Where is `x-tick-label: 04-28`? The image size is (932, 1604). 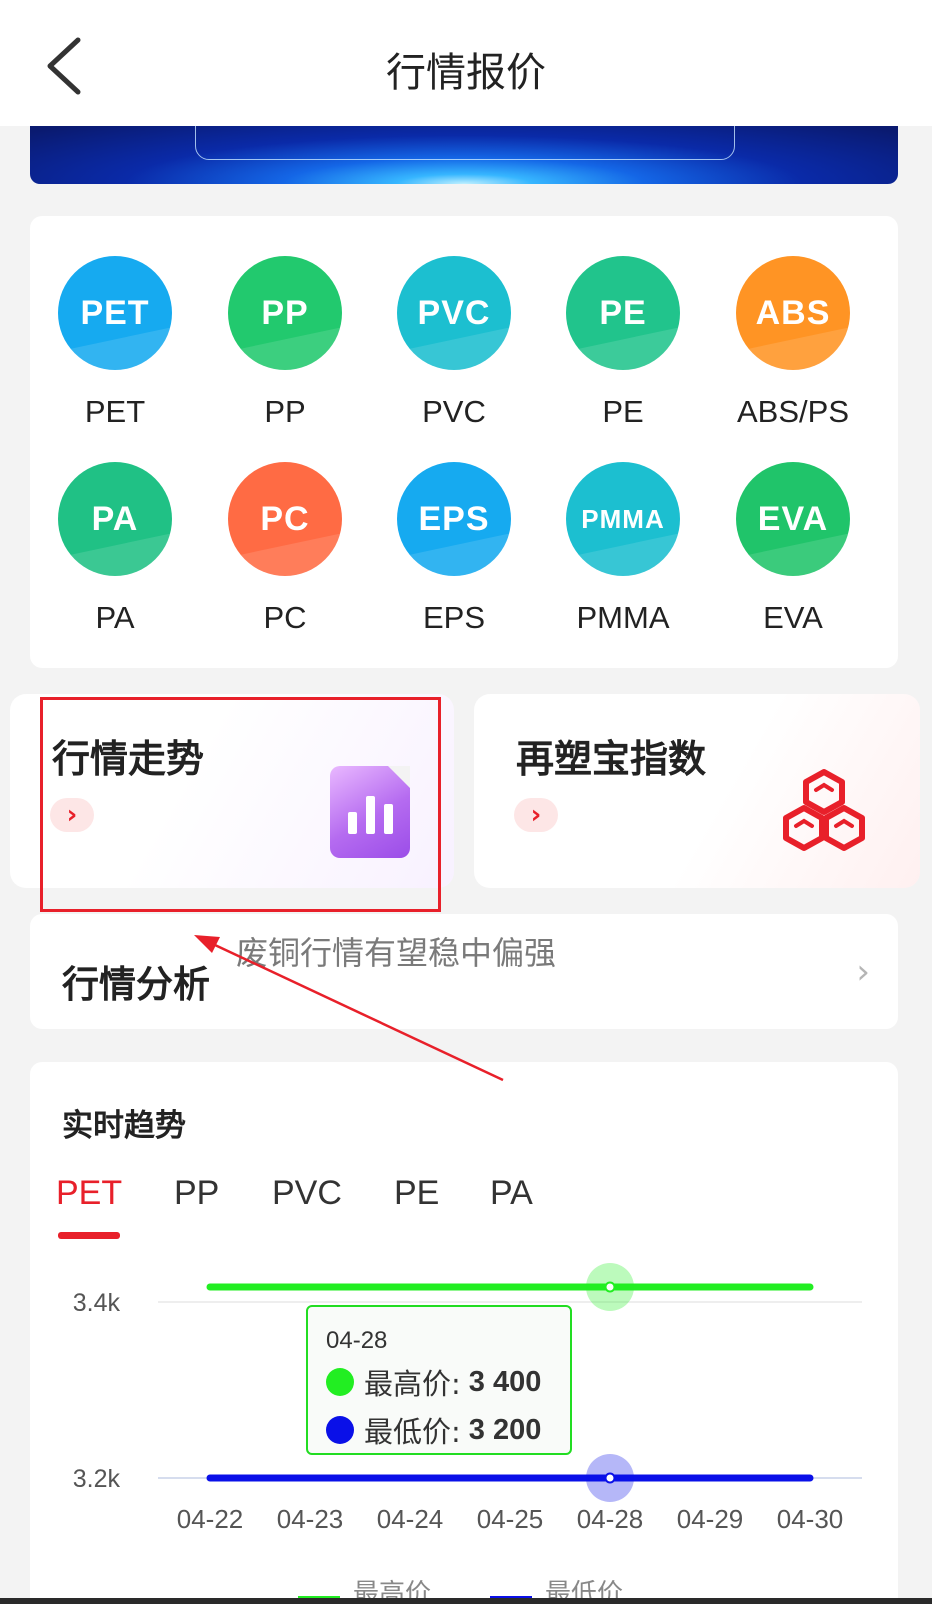
x-tick-label: 04-28 is located at coordinates (610, 1519).